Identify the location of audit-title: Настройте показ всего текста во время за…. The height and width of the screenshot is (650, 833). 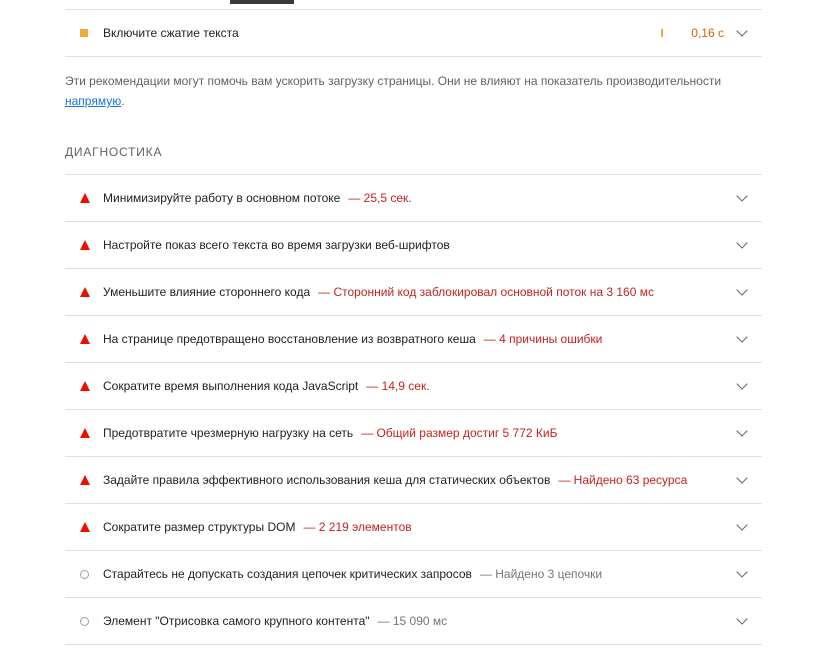
(276, 245).